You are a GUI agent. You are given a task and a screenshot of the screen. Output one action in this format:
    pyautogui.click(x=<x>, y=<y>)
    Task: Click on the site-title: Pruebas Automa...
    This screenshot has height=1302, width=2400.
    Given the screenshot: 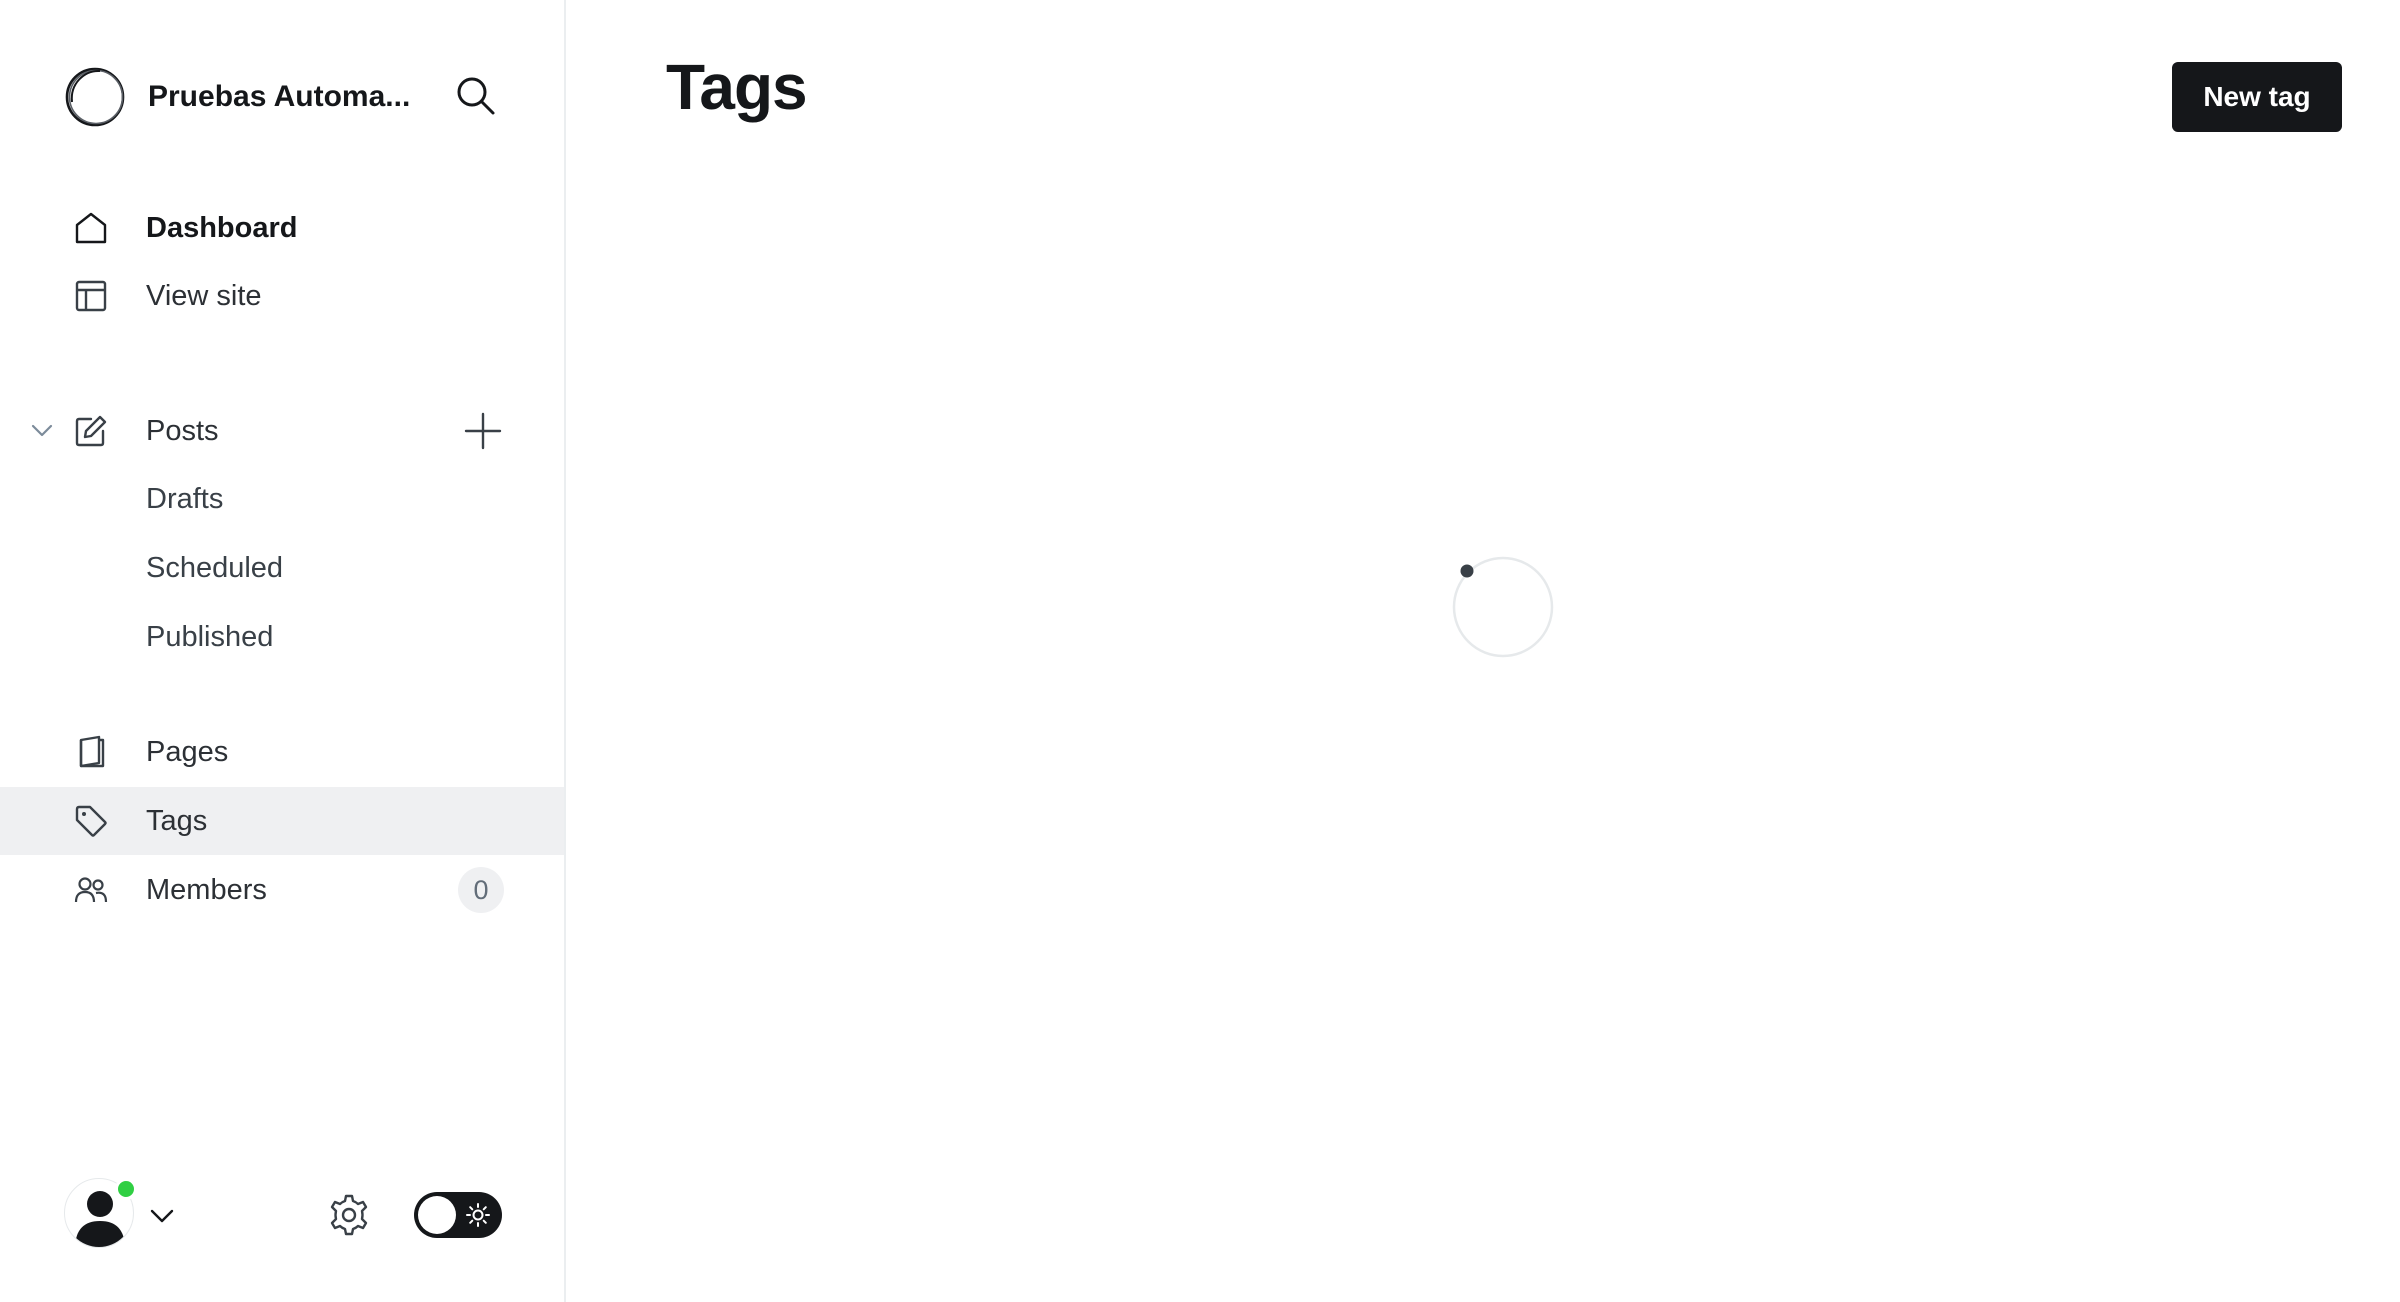 What is the action you would take?
    pyautogui.click(x=279, y=96)
    